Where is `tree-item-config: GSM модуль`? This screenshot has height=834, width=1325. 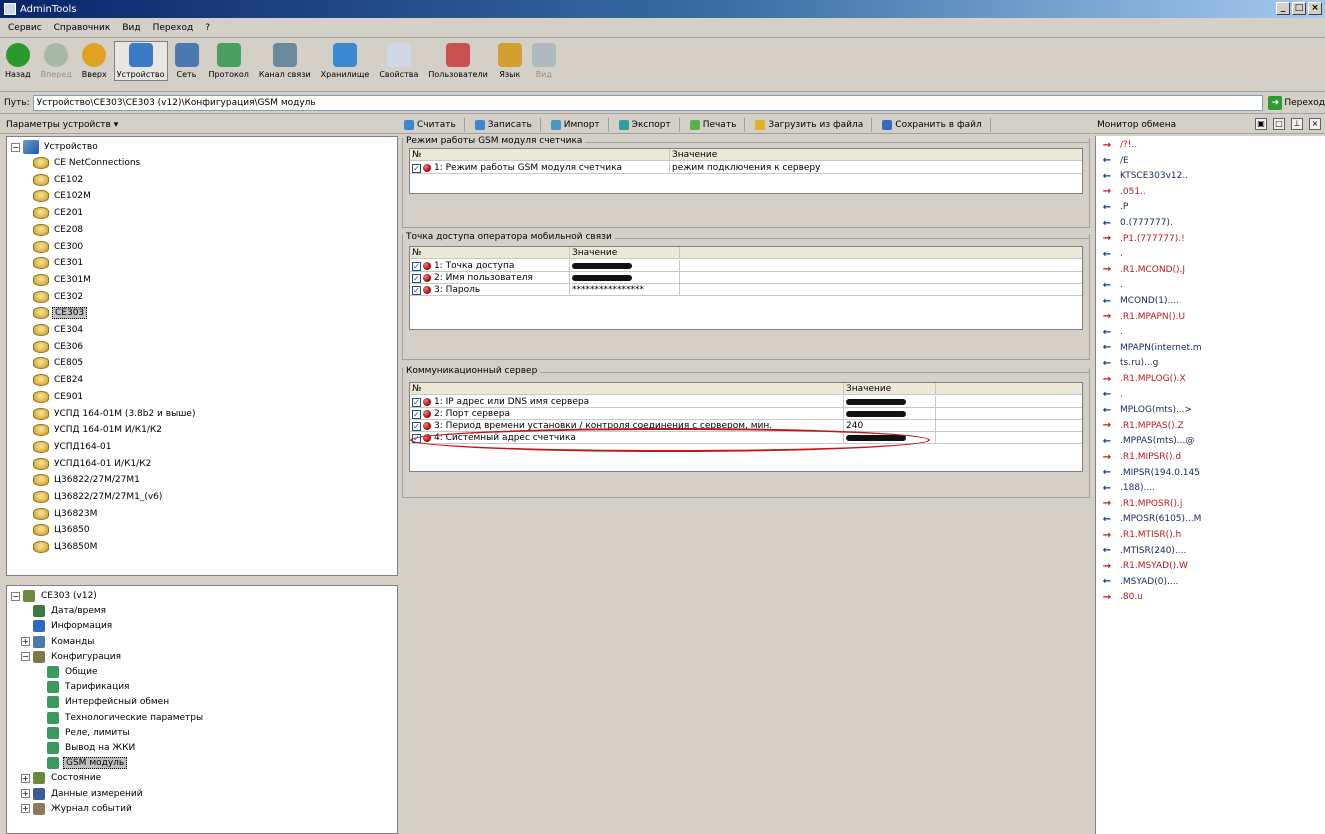
tree-item-config: GSM модуль is located at coordinates (87, 763).